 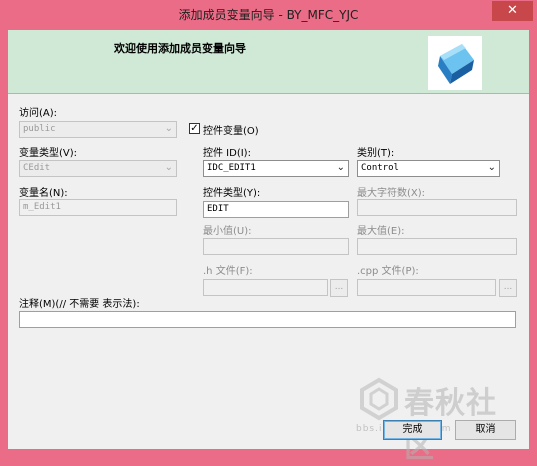 I want to click on variable-name-field: m_Edit1, so click(x=98, y=207).